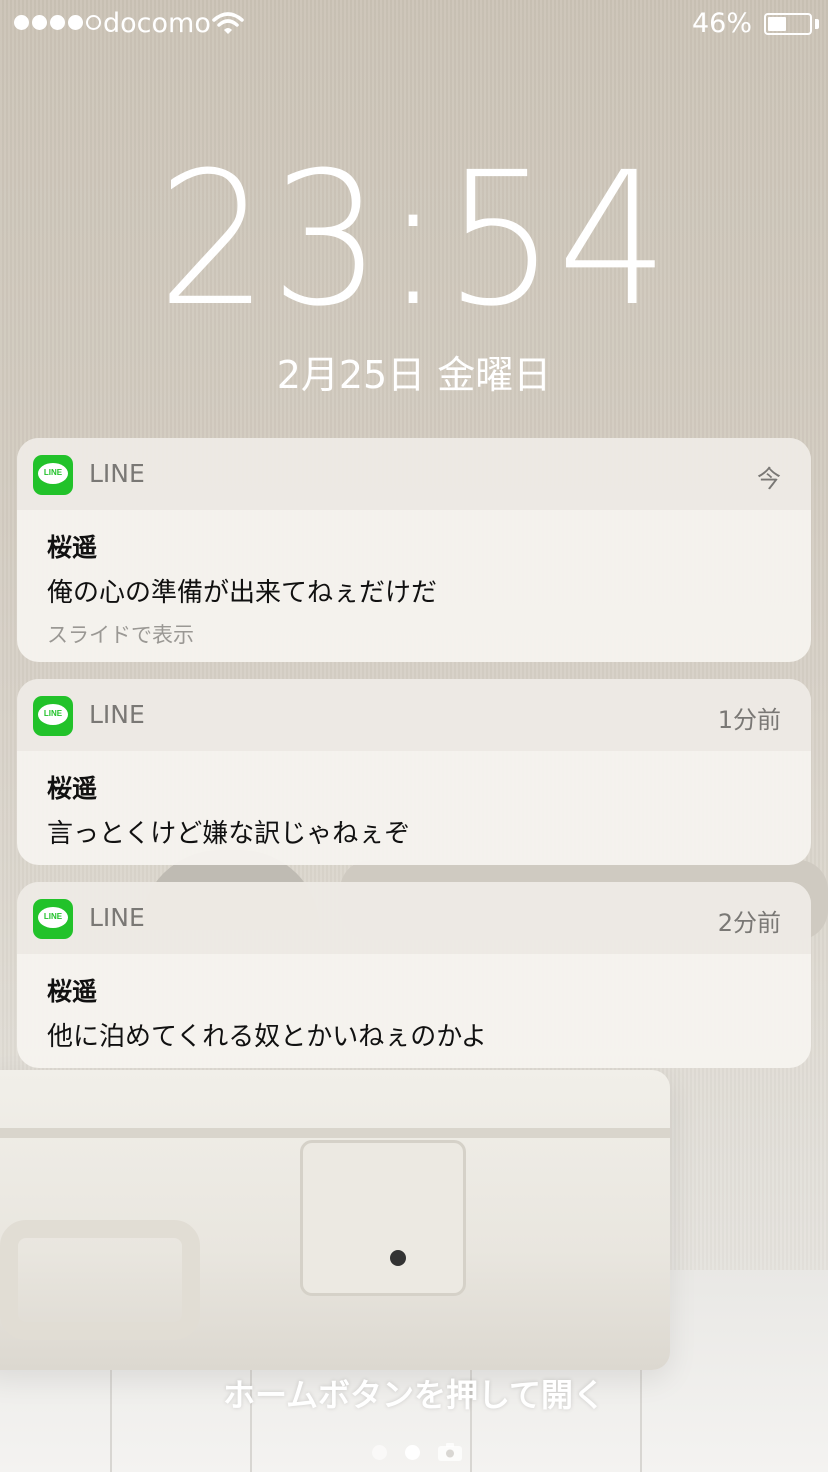  What do you see at coordinates (749, 923) in the screenshot?
I see `notification-time: 2分前` at bounding box center [749, 923].